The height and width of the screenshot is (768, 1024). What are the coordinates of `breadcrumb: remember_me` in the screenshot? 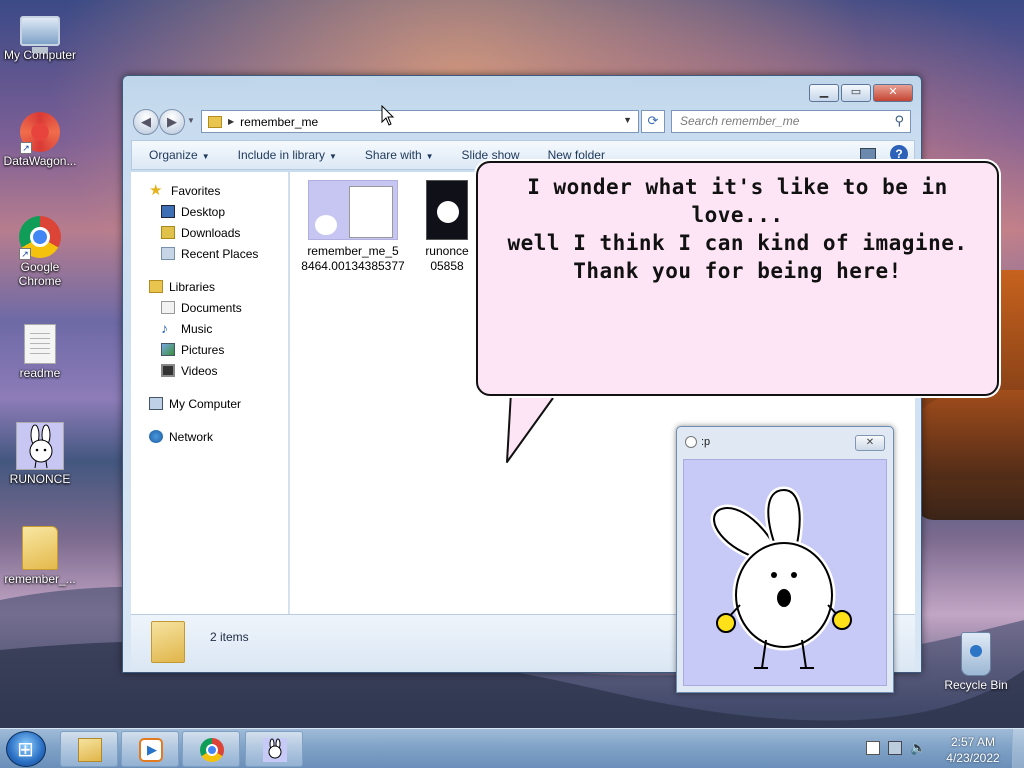 It's located at (279, 122).